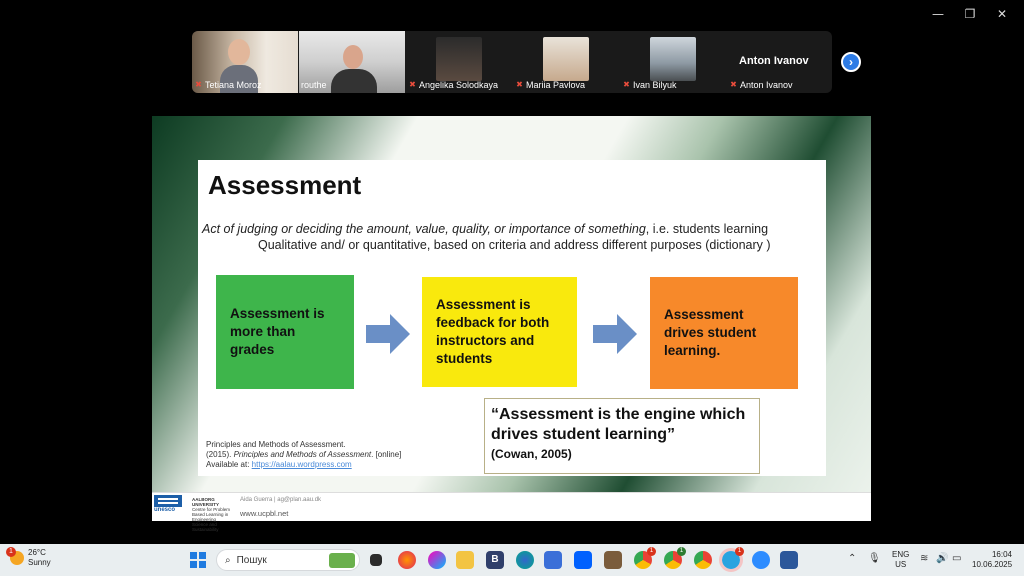 This screenshot has width=1024, height=576. Describe the element at coordinates (525, 560) in the screenshot. I see `edge-icon` at that location.